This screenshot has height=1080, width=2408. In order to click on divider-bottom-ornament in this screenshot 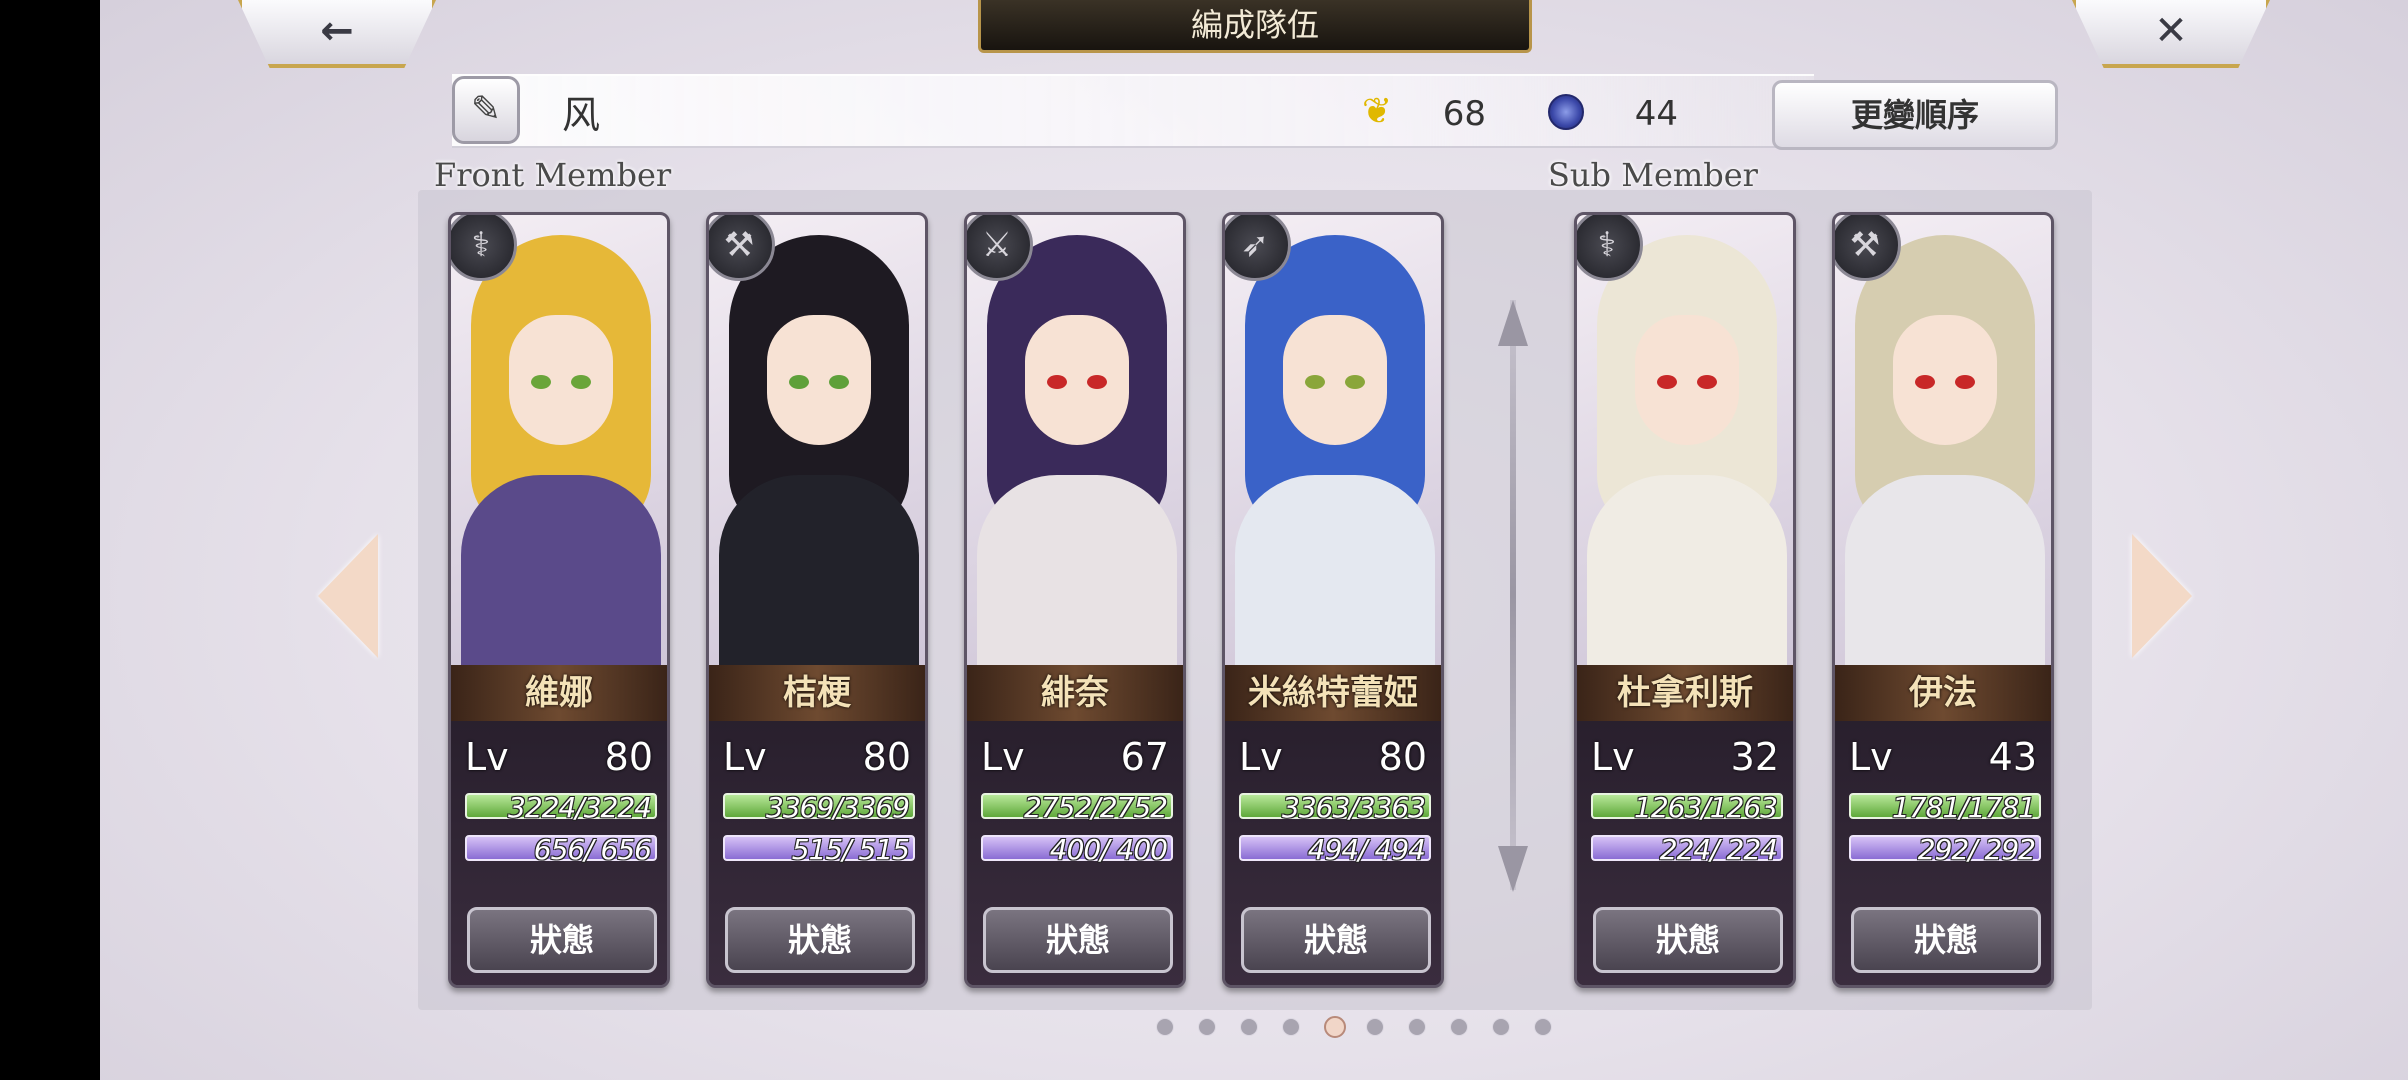, I will do `click(1513, 869)`.